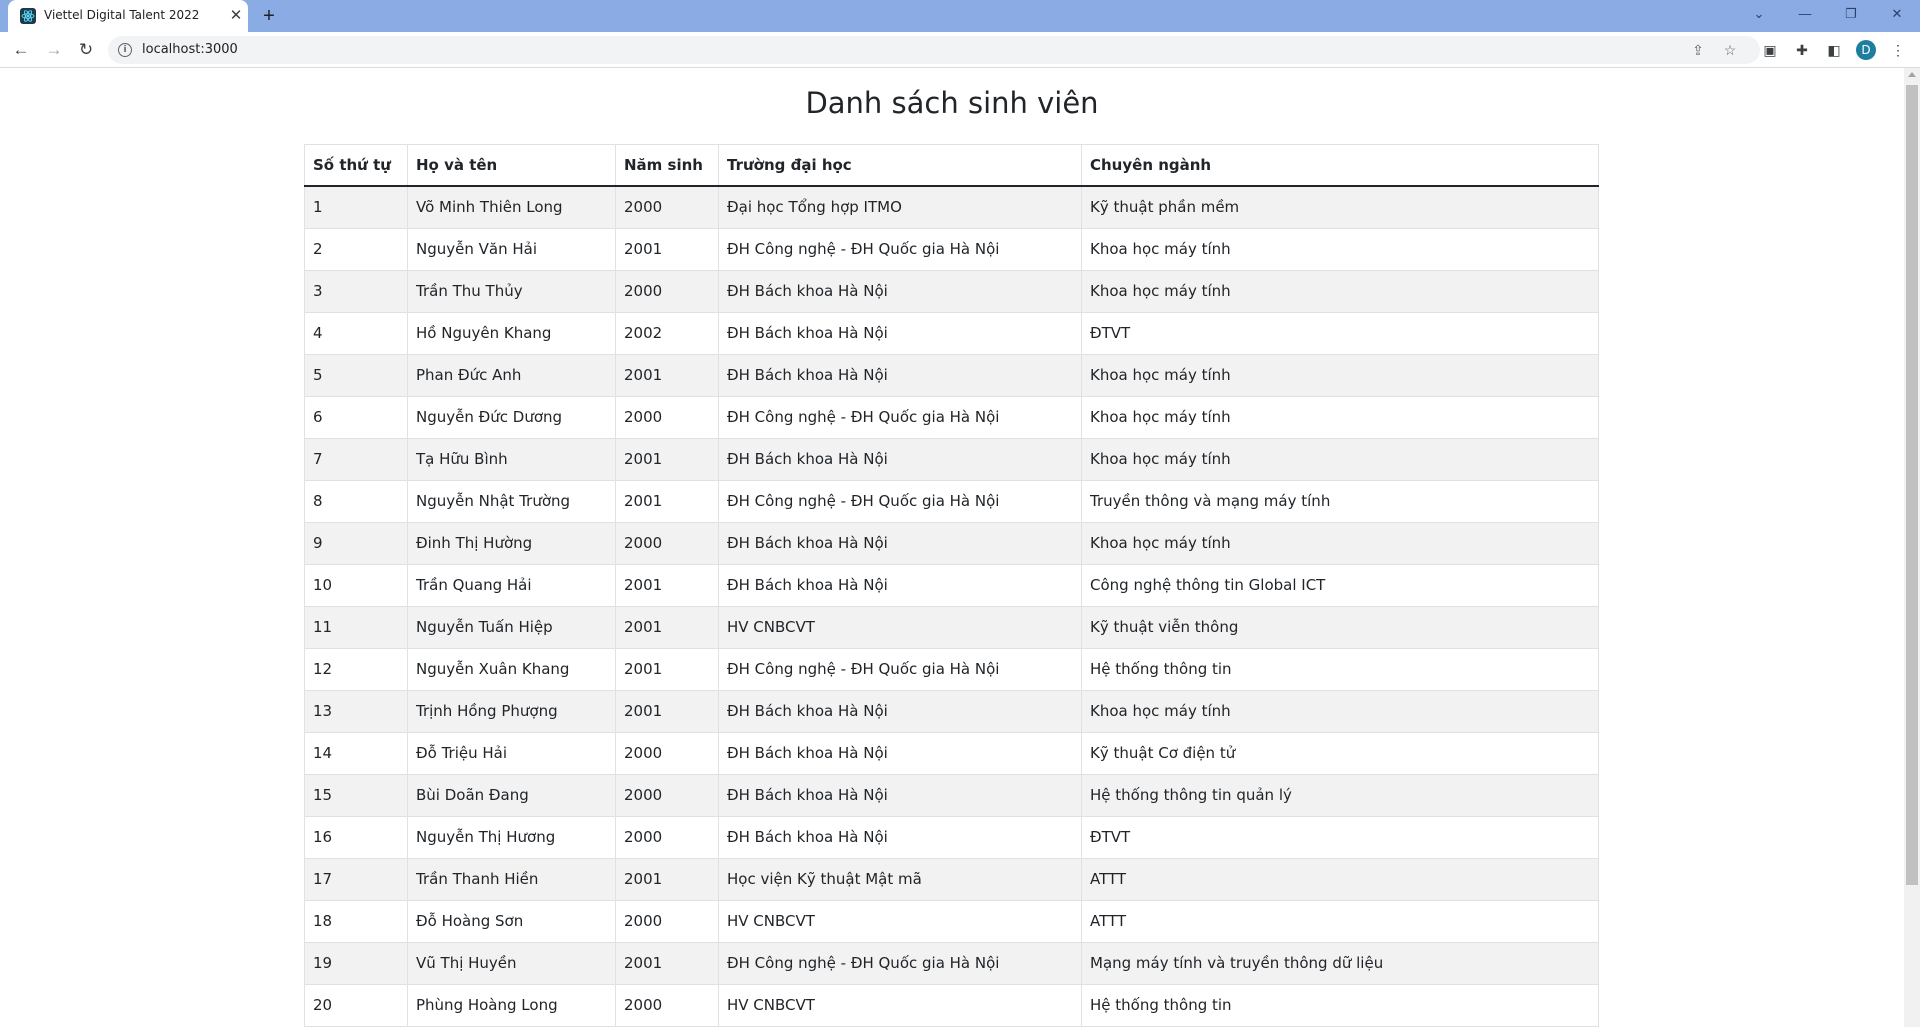 The width and height of the screenshot is (1920, 1027). I want to click on vertical-scrollbar, so click(1912, 547).